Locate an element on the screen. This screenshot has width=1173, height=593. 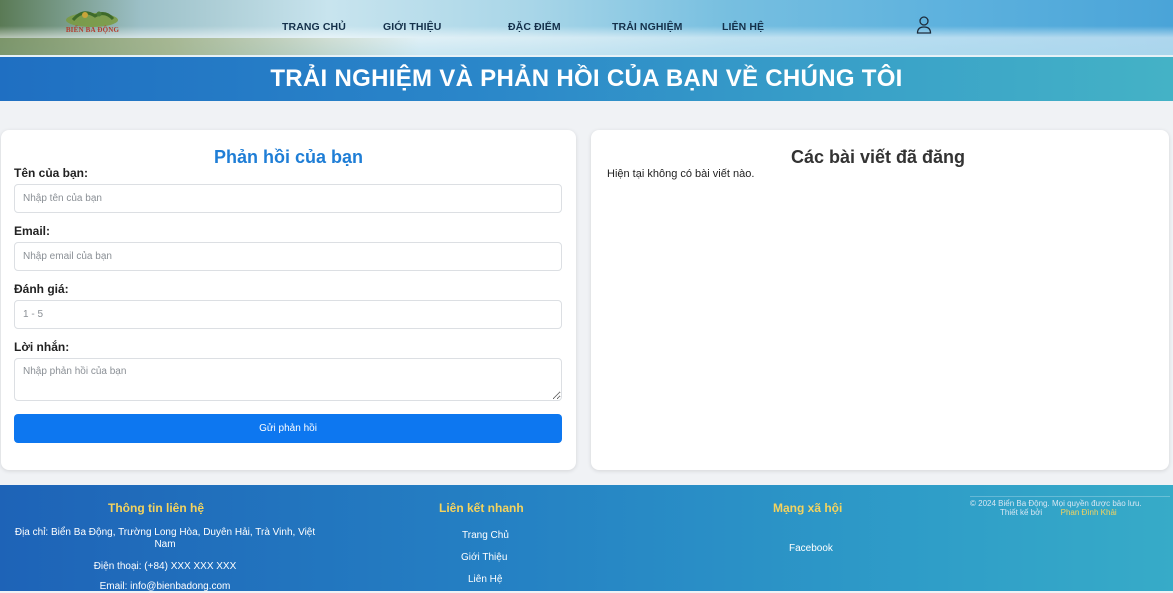
nav-trang-chu: TRANG CHỦ is located at coordinates (314, 27).